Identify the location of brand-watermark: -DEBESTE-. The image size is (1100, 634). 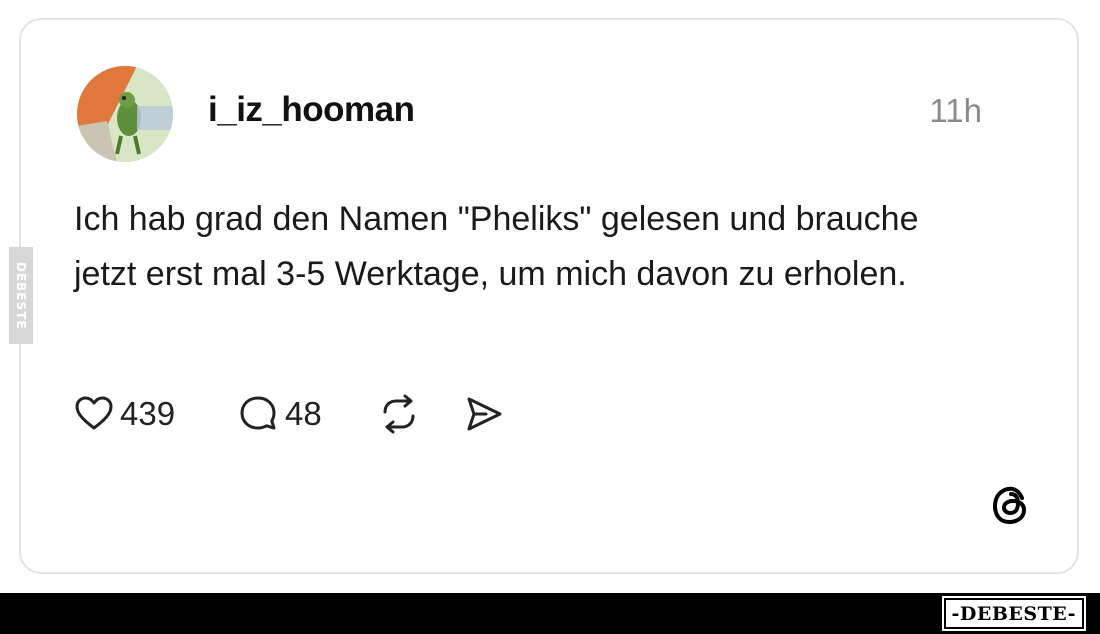
(1014, 613).